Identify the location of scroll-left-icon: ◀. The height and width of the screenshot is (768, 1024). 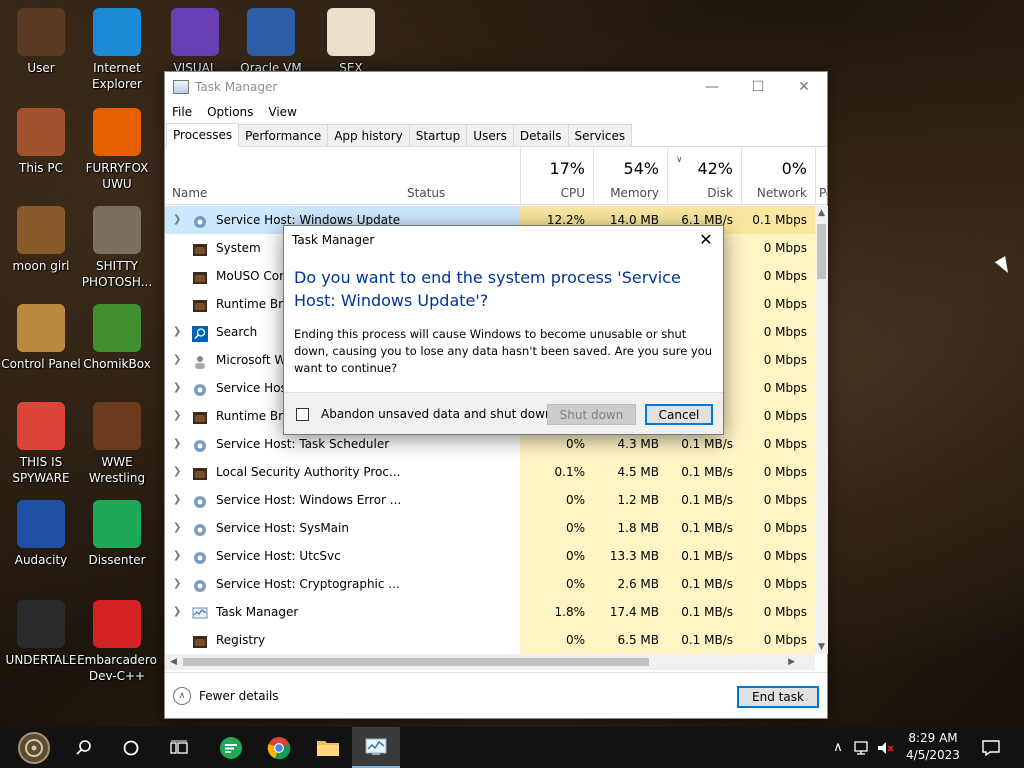
(173, 662).